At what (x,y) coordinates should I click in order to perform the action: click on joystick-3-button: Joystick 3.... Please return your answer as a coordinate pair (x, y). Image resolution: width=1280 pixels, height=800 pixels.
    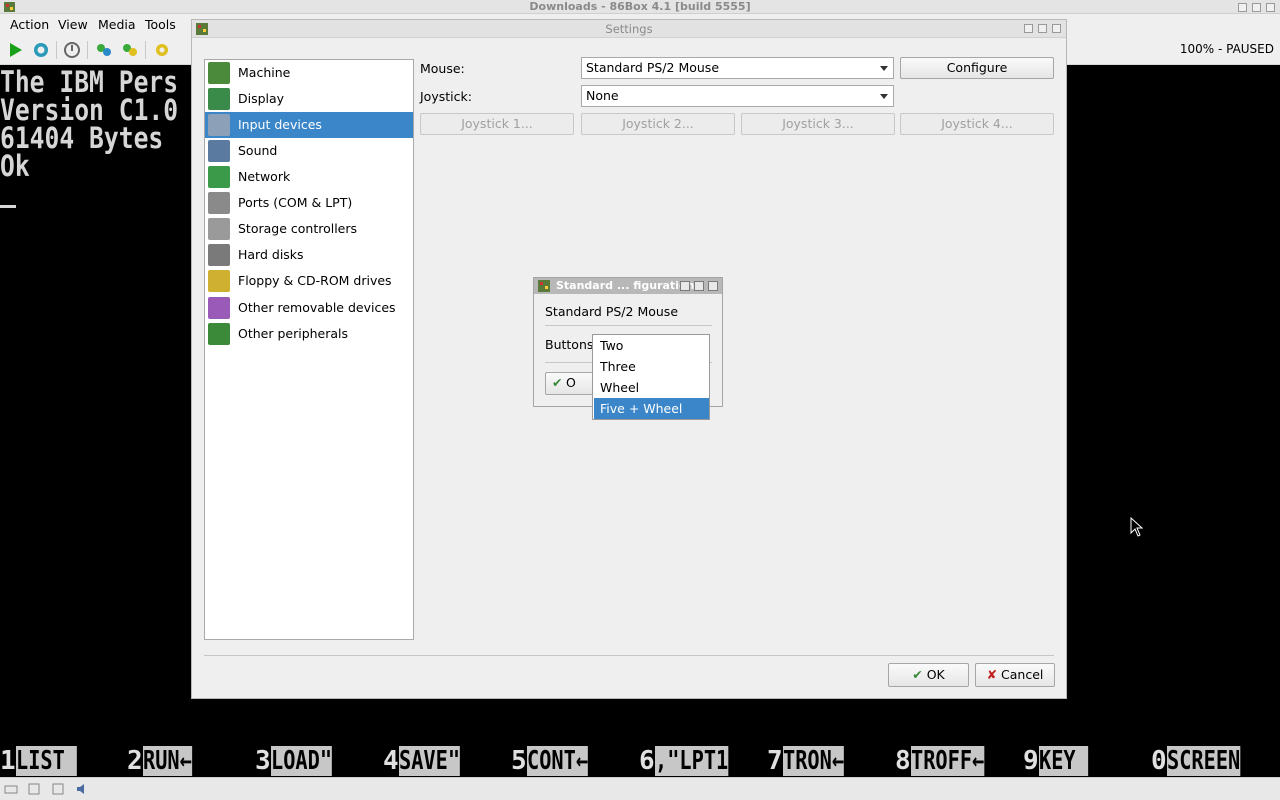
    Looking at the image, I should click on (818, 124).